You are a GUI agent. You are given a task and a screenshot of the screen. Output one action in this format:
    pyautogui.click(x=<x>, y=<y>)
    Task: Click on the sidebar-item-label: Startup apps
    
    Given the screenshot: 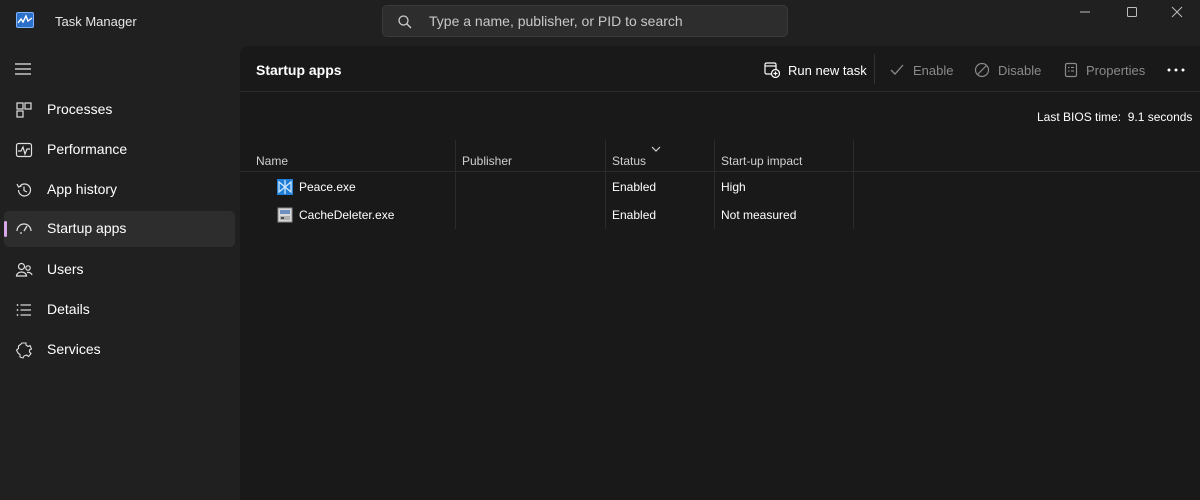 What is the action you would take?
    pyautogui.click(x=87, y=228)
    